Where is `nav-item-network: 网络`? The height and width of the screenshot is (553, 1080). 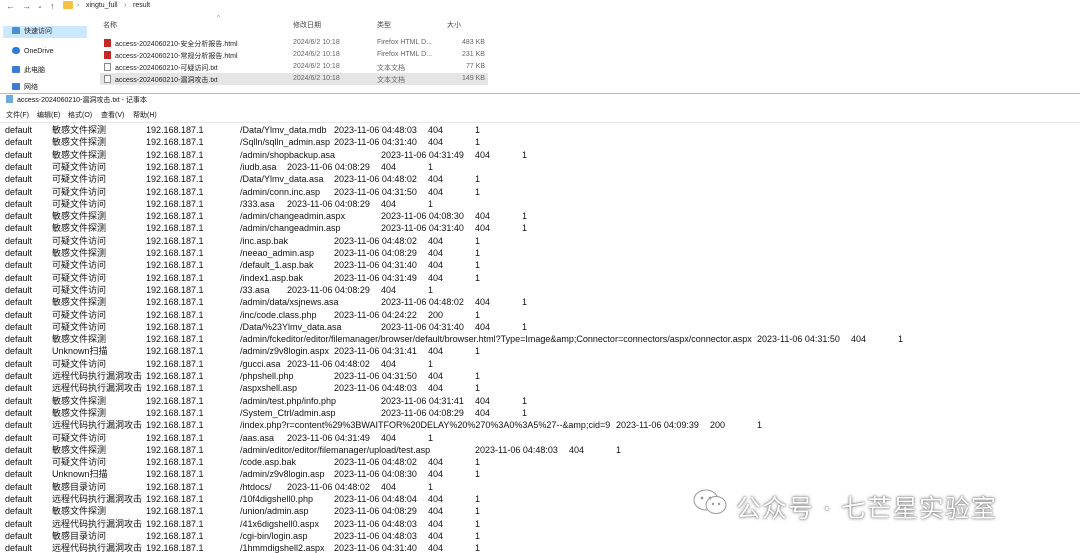 nav-item-network: 网络 is located at coordinates (25, 86).